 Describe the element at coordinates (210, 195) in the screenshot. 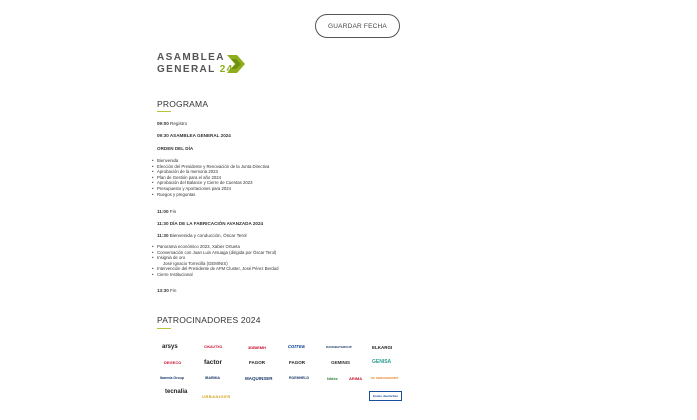

I see `list-item: Ruegos y preguntas` at that location.